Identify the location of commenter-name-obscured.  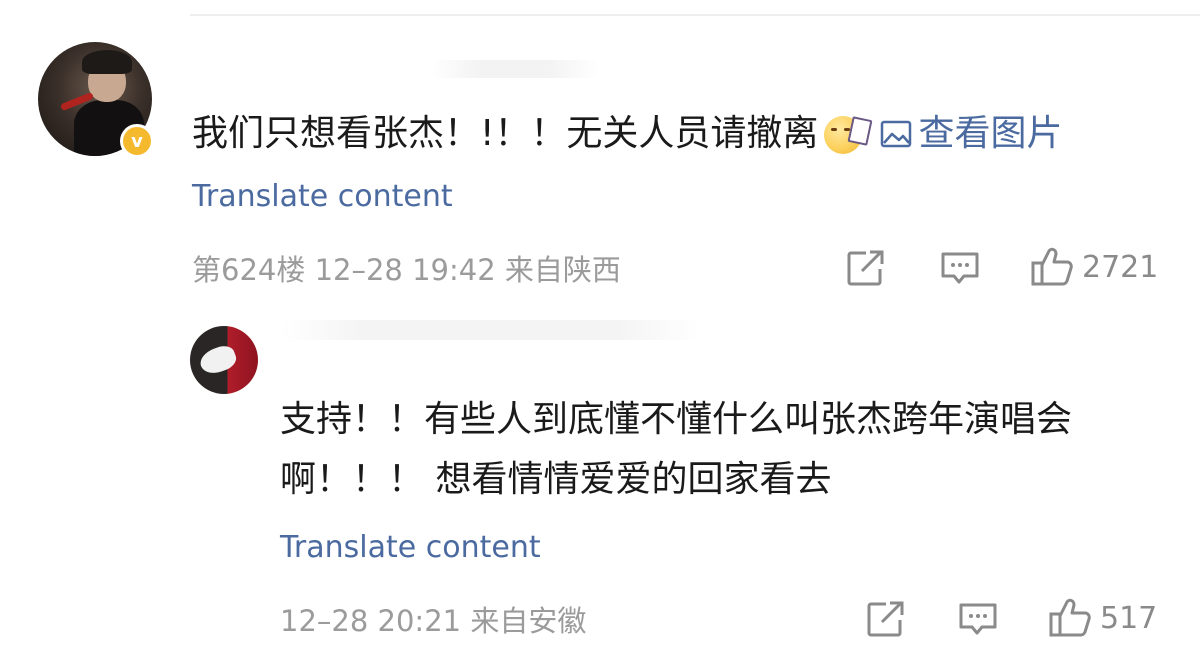
(515, 69).